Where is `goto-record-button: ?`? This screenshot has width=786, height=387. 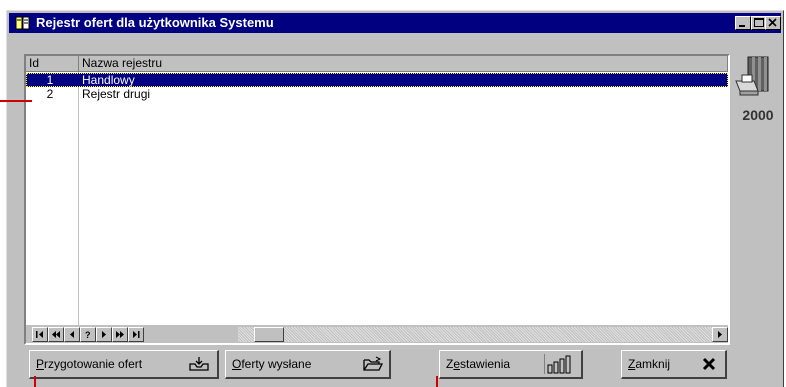 goto-record-button: ? is located at coordinates (88, 334).